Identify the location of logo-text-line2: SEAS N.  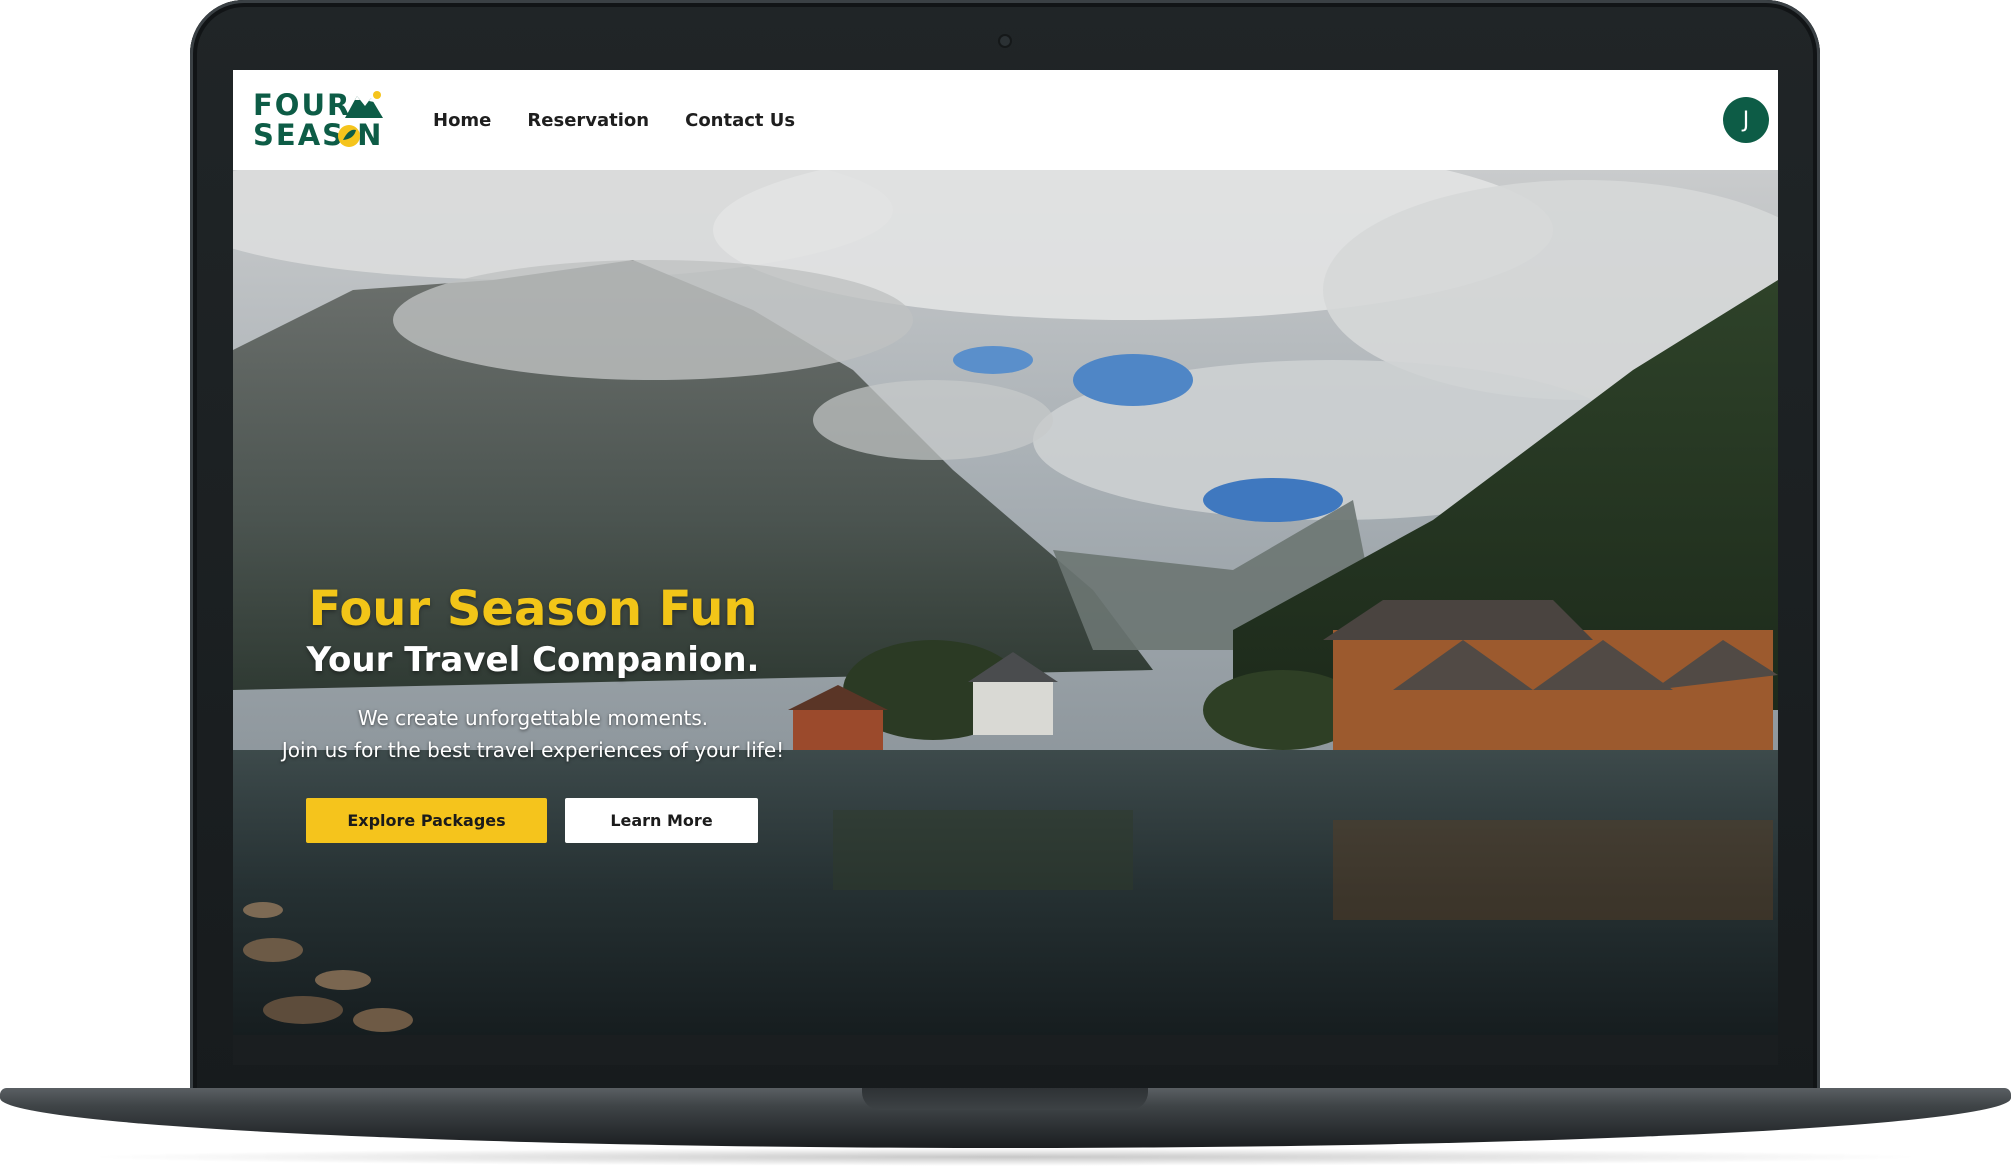
(318, 135).